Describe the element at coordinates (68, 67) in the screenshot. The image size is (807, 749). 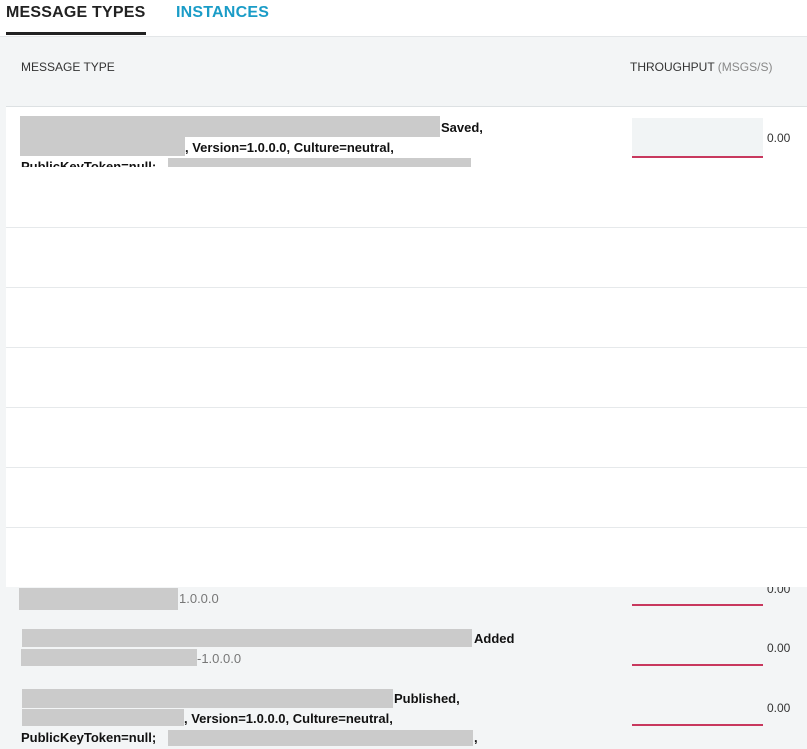
I see `column-header-message-type: MESSAGE TYPE` at that location.